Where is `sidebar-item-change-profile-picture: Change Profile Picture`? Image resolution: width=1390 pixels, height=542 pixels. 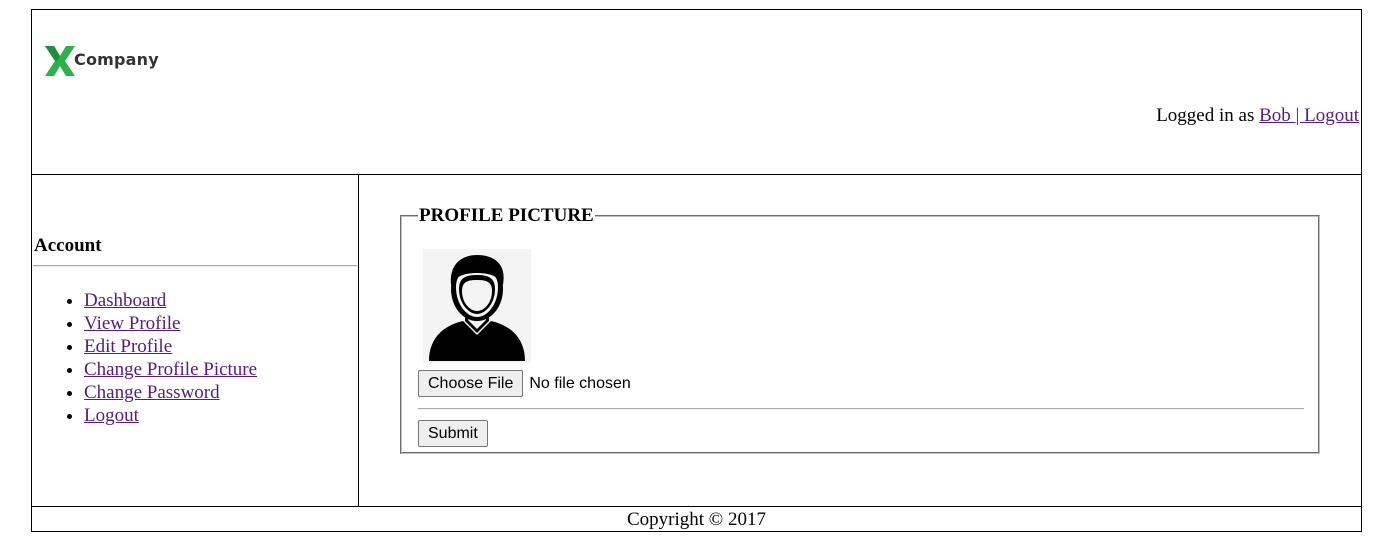 sidebar-item-change-profile-picture: Change Profile Picture is located at coordinates (170, 369).